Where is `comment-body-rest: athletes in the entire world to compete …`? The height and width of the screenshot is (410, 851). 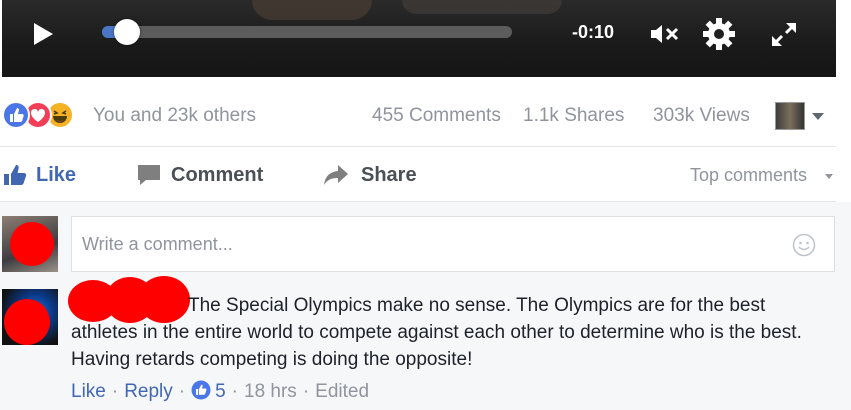 comment-body-rest: athletes in the entire world to compete … is located at coordinates (436, 346).